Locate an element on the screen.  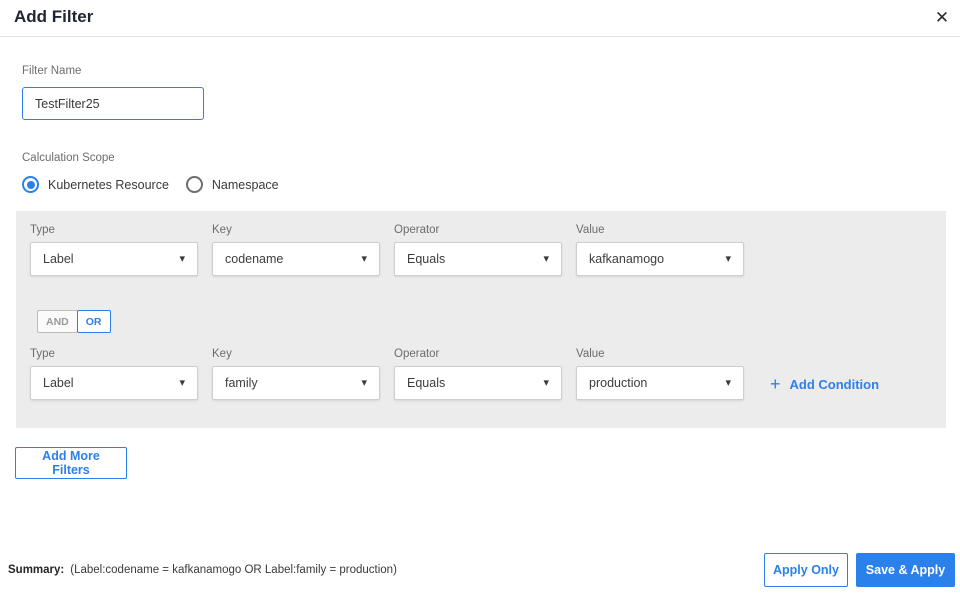
calculation-scope-options: Kubernetes Resource Namespace is located at coordinates (150, 184).